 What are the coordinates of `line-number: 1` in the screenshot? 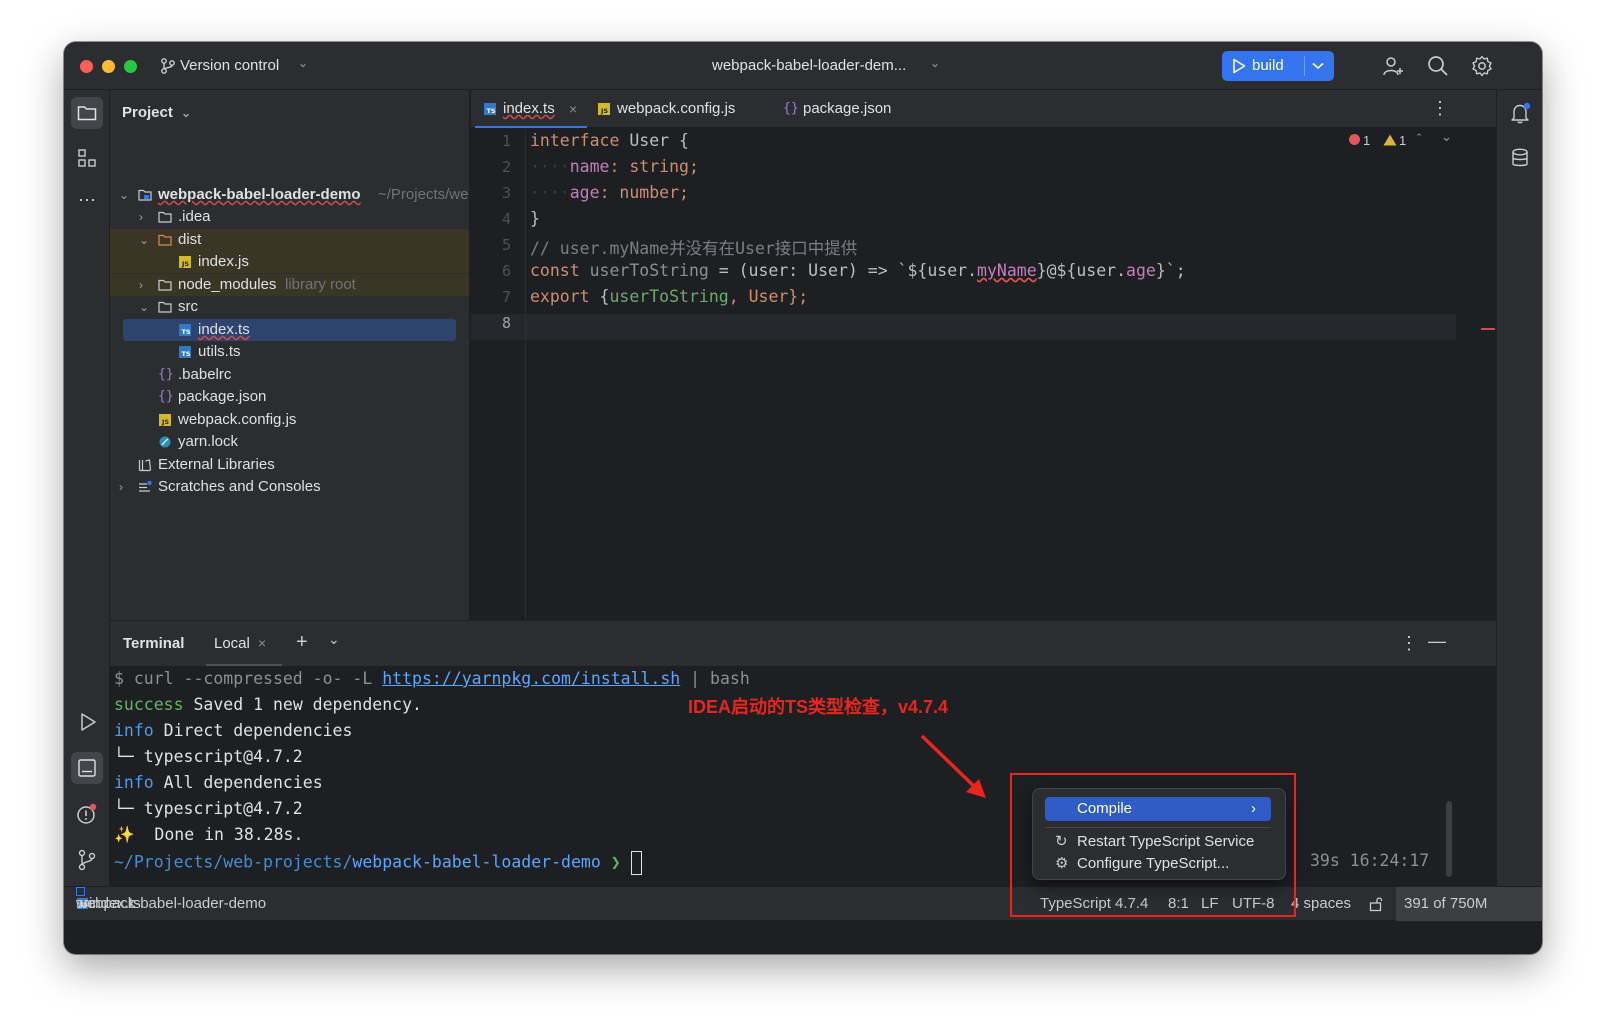 It's located at (506, 141).